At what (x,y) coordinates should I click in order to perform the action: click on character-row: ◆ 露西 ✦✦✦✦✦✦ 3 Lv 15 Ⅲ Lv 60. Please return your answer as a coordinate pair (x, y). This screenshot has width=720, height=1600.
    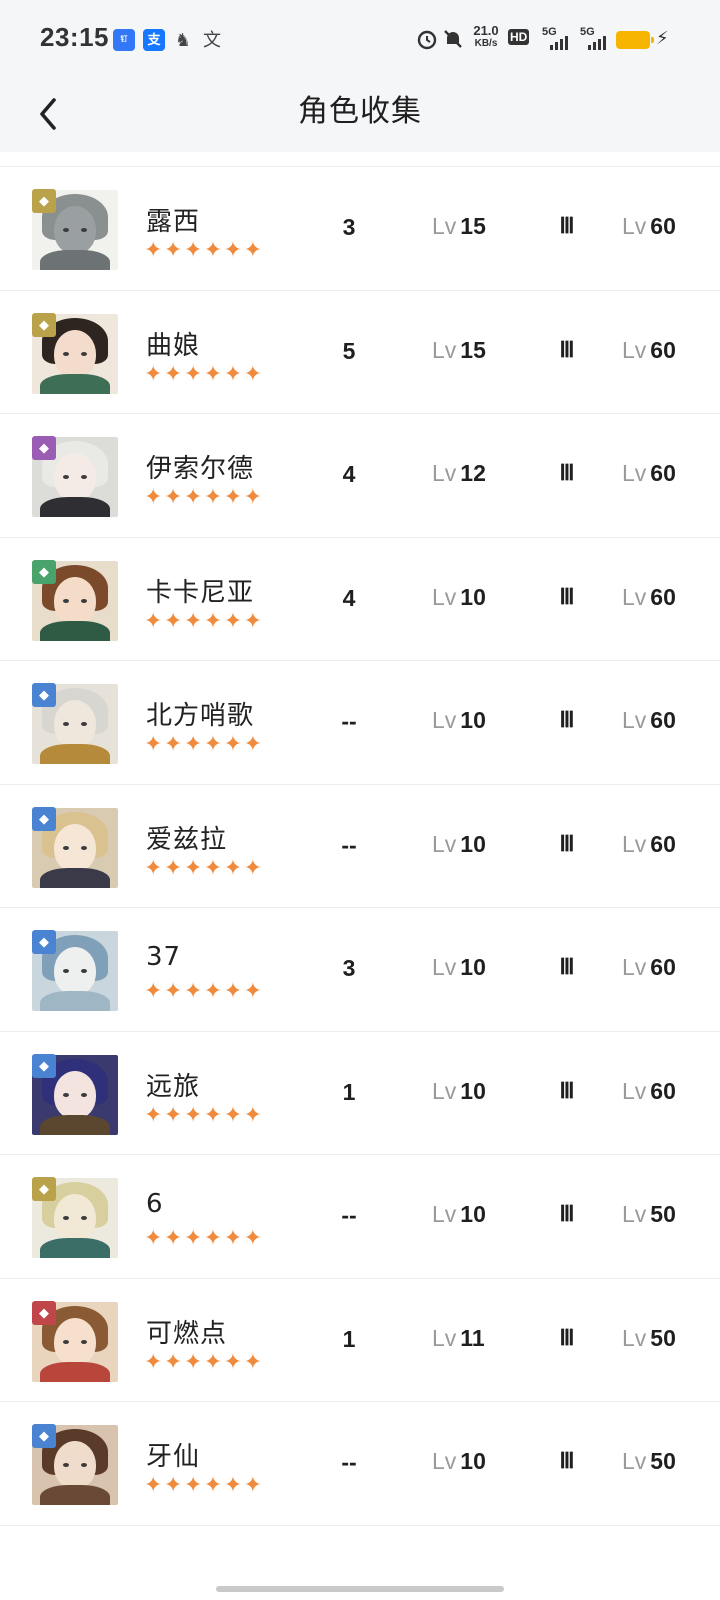
    Looking at the image, I should click on (360, 229).